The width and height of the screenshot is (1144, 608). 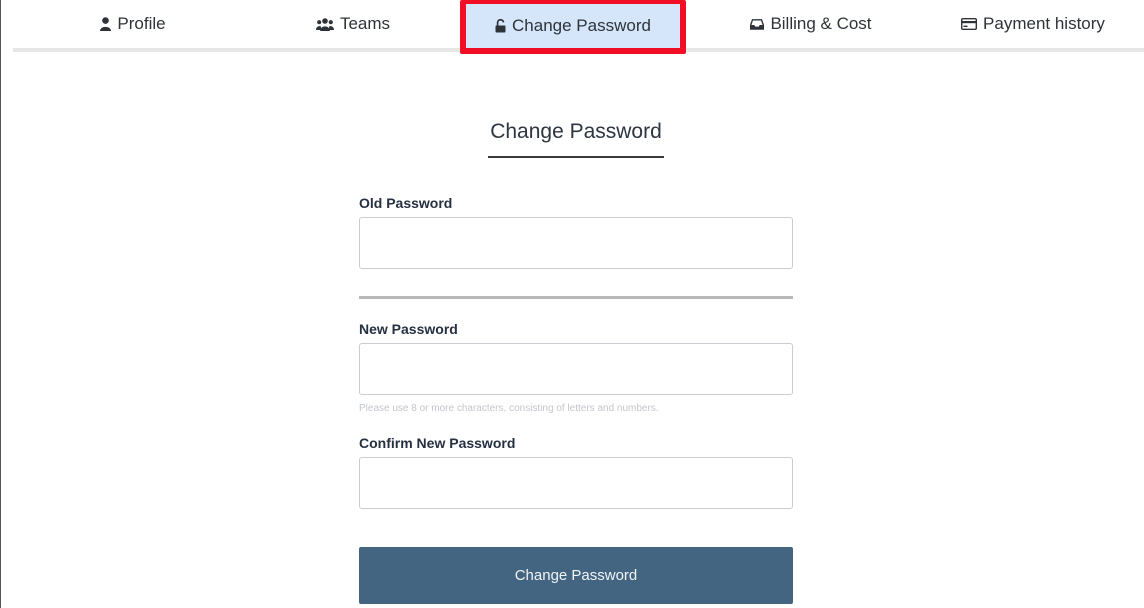 I want to click on tab-profile-label: Profile, so click(x=141, y=23).